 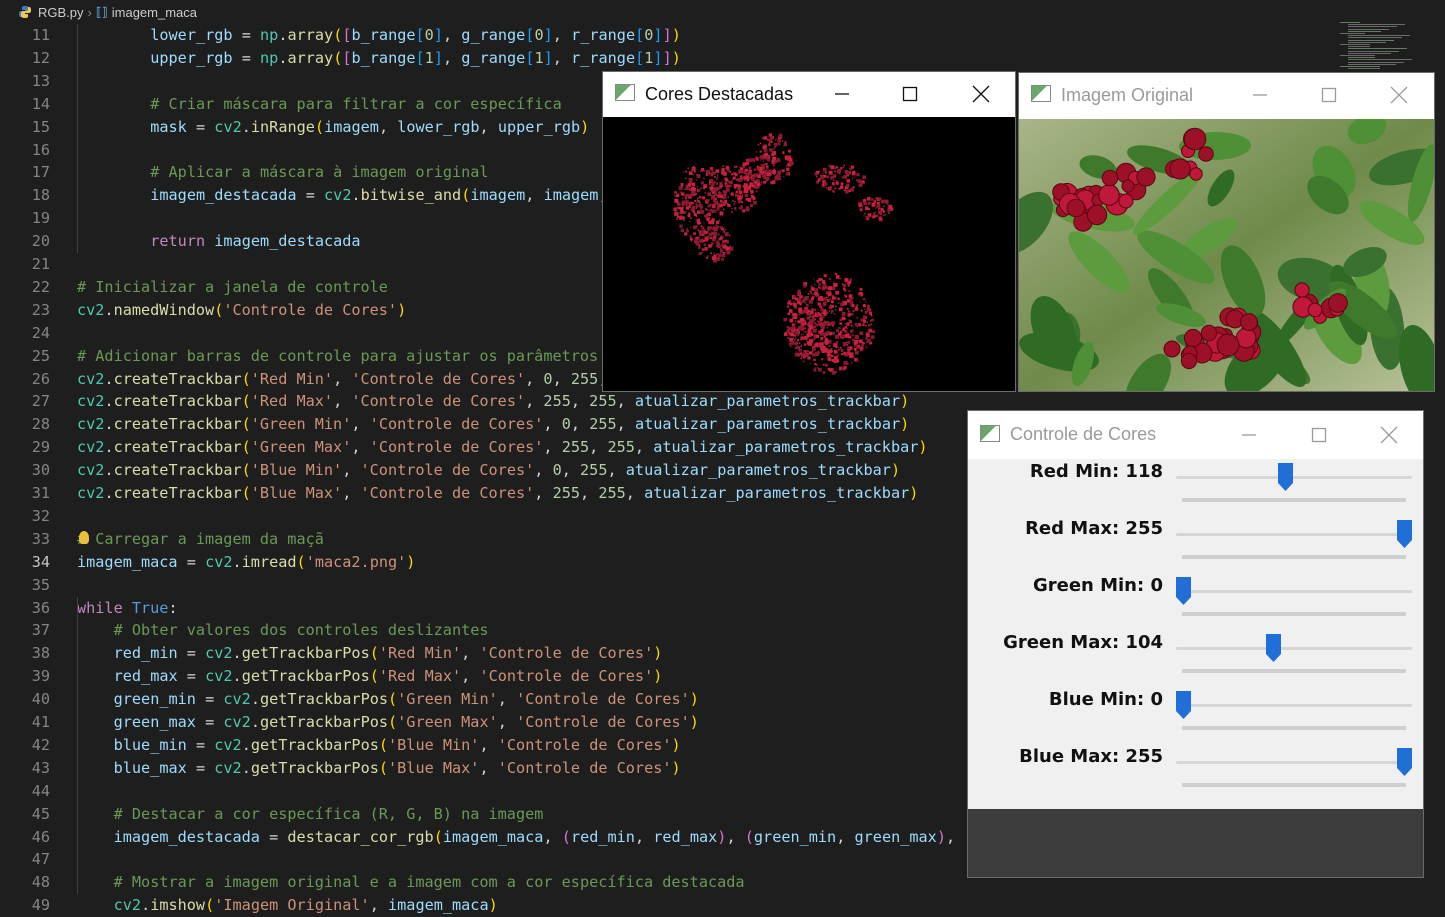 What do you see at coordinates (40, 699) in the screenshot?
I see `line-number: 40` at bounding box center [40, 699].